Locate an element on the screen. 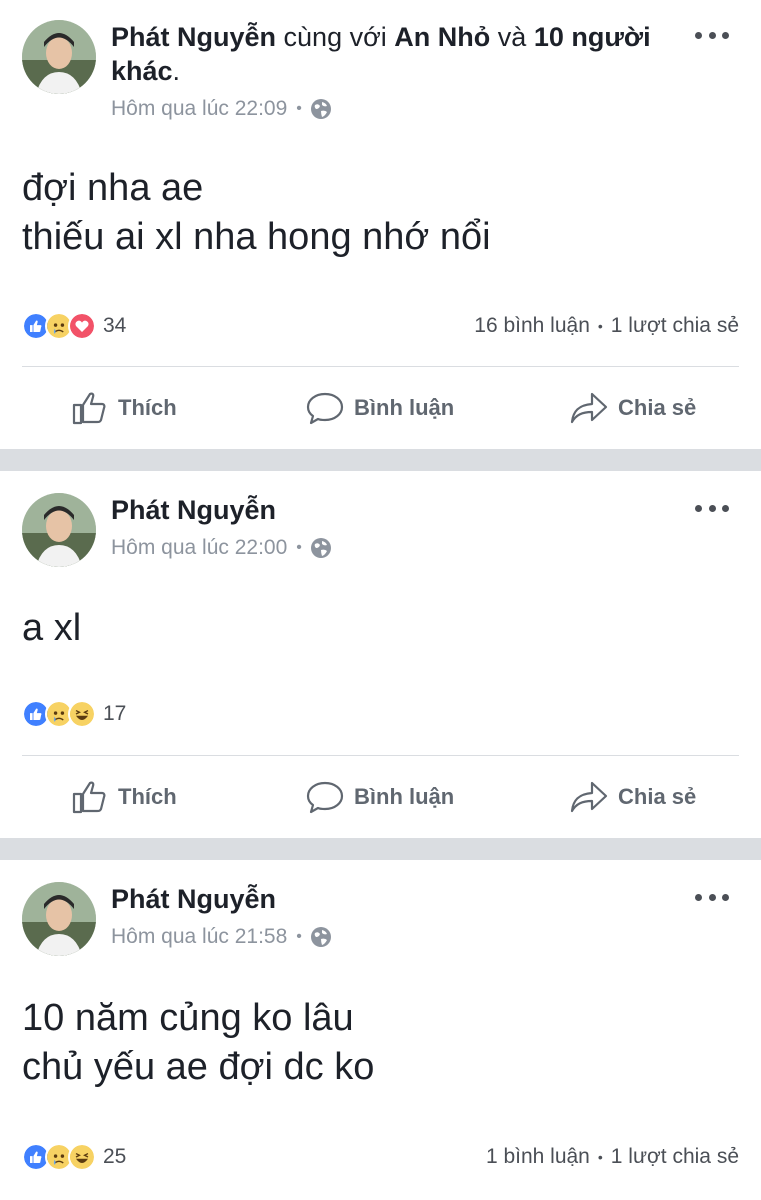 This screenshot has height=1200, width=761. post-line: 10 năm củng ko lâu is located at coordinates (188, 1018).